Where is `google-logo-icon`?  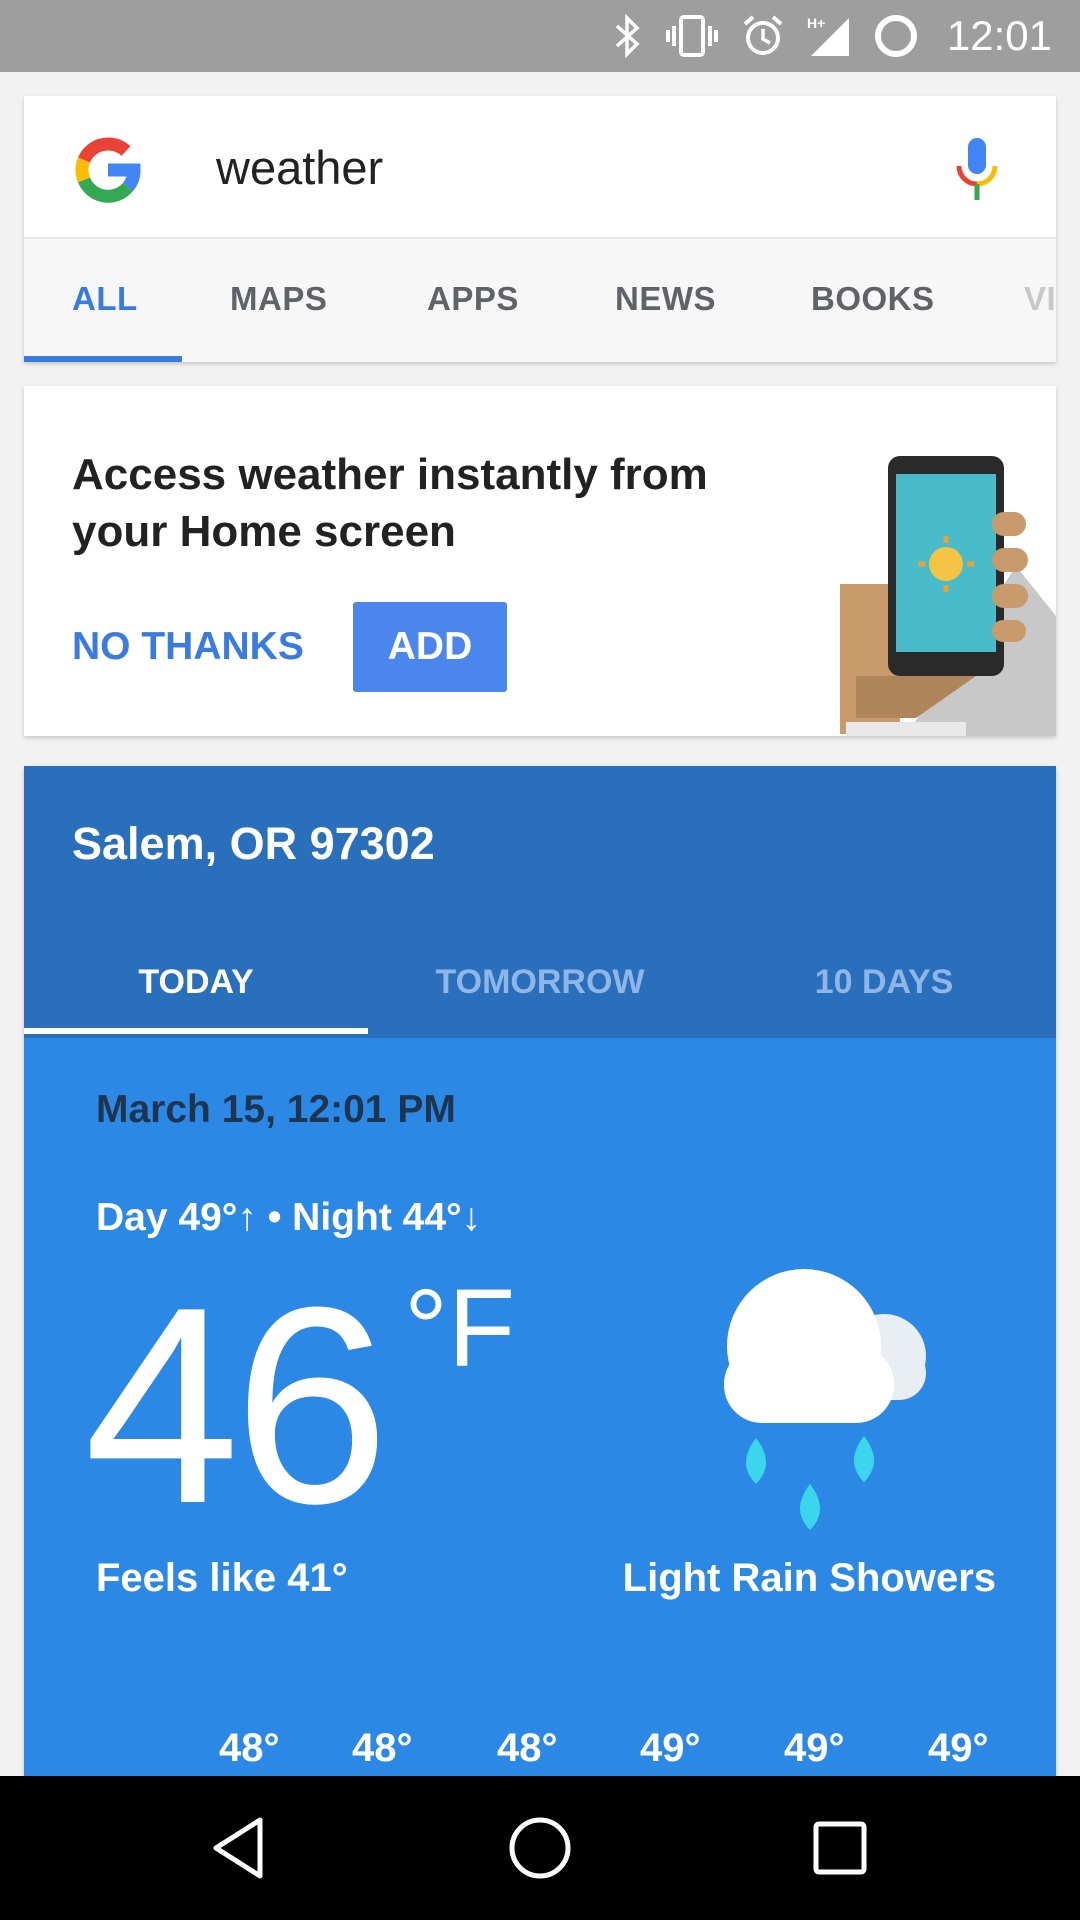 google-logo-icon is located at coordinates (108, 170).